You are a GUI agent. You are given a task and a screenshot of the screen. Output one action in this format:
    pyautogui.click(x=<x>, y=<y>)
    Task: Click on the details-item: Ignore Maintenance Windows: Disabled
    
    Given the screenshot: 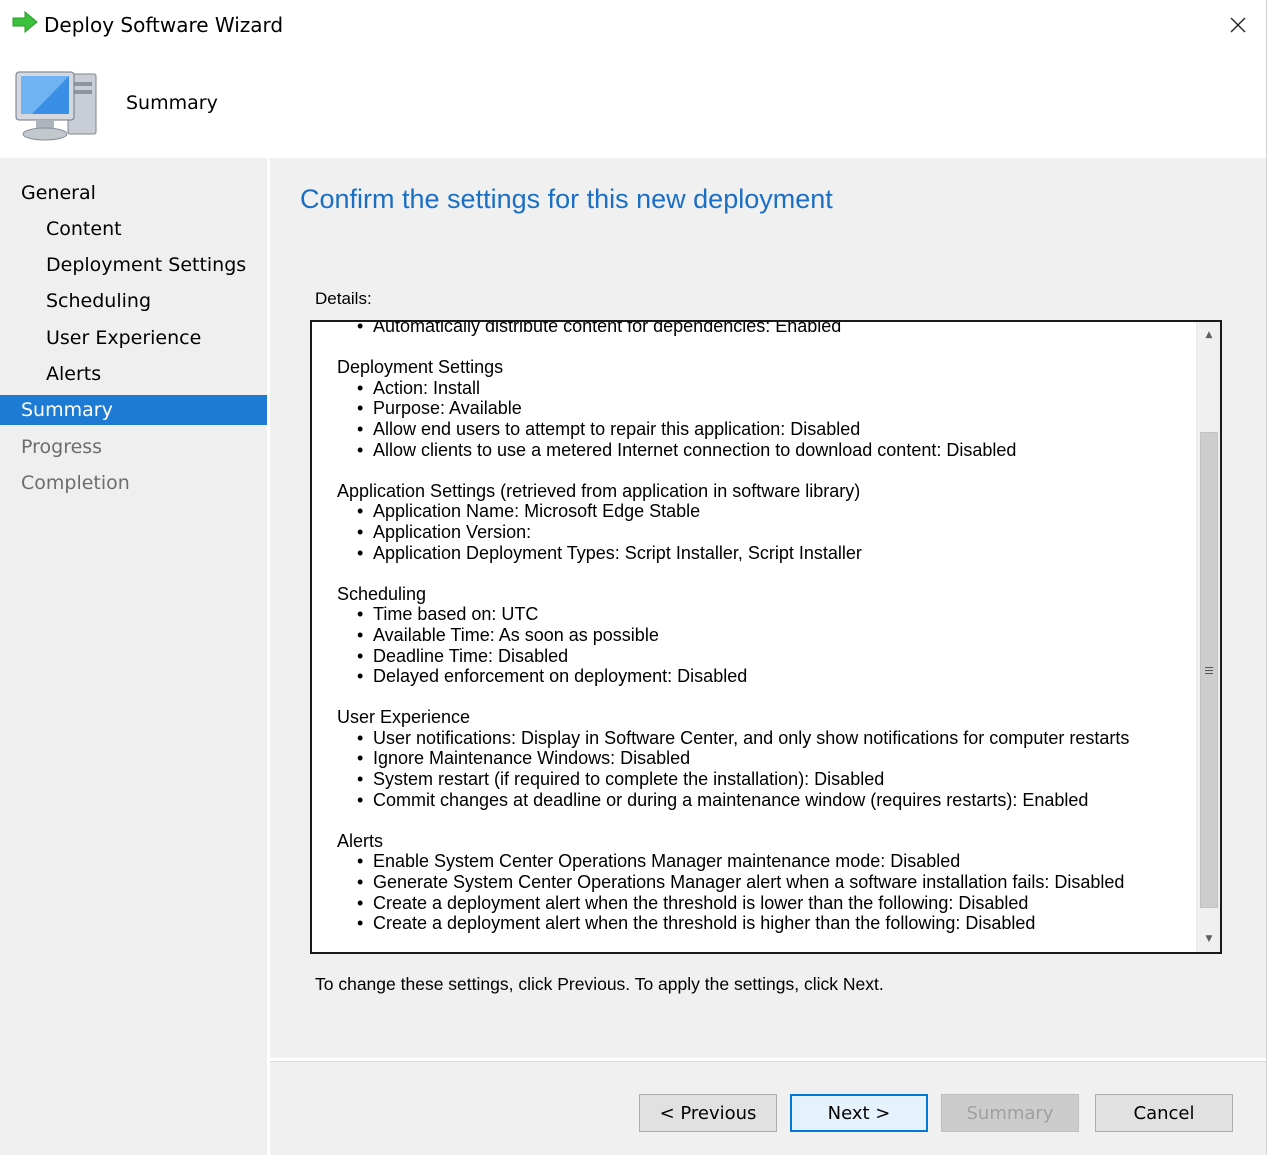 What is the action you would take?
    pyautogui.click(x=762, y=758)
    